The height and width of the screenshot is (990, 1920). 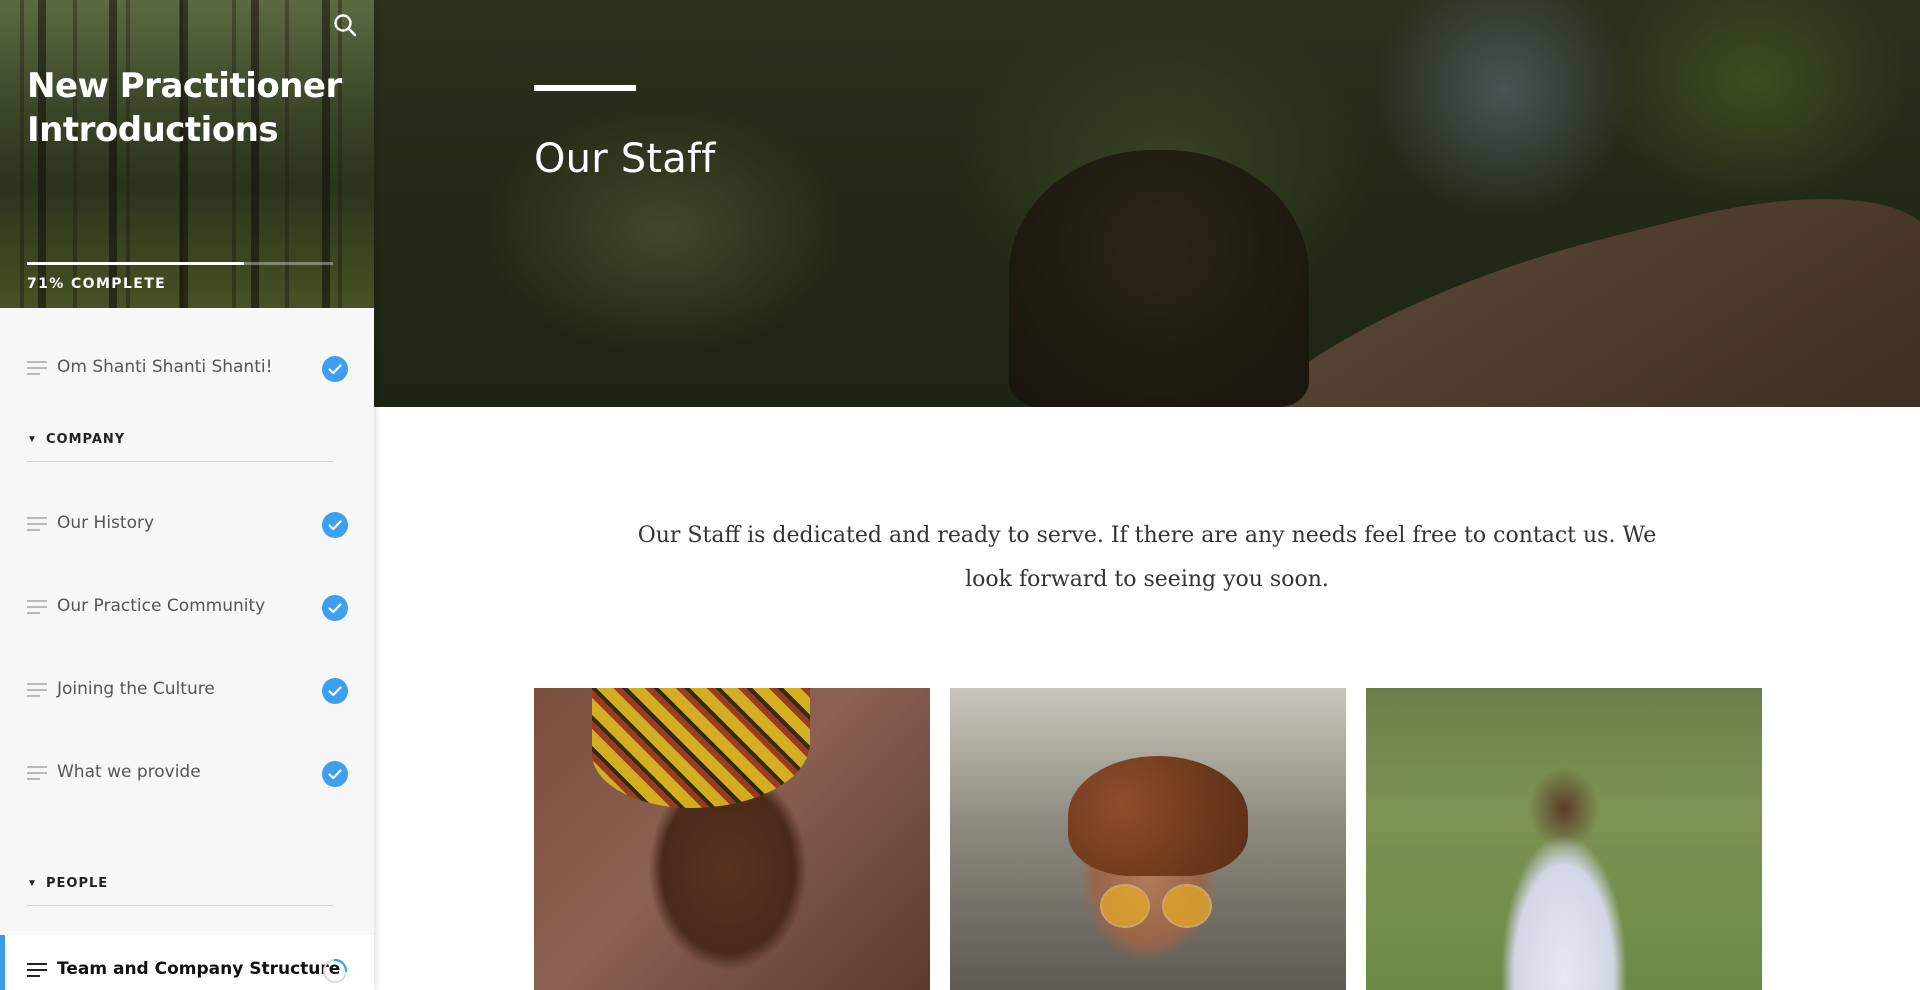 What do you see at coordinates (345, 25) in the screenshot?
I see `search-icon` at bounding box center [345, 25].